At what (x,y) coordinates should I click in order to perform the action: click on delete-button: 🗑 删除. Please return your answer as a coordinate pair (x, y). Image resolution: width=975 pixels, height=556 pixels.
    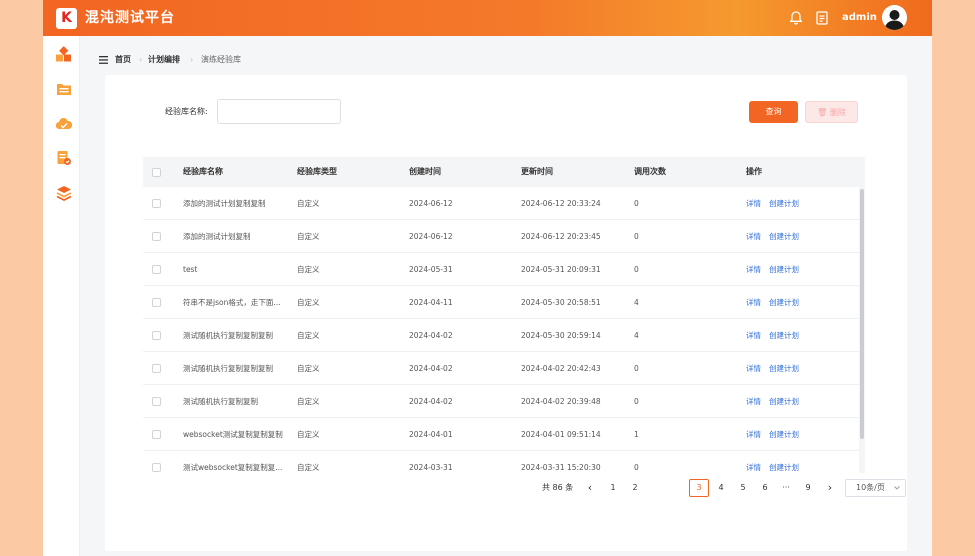
    Looking at the image, I should click on (831, 112).